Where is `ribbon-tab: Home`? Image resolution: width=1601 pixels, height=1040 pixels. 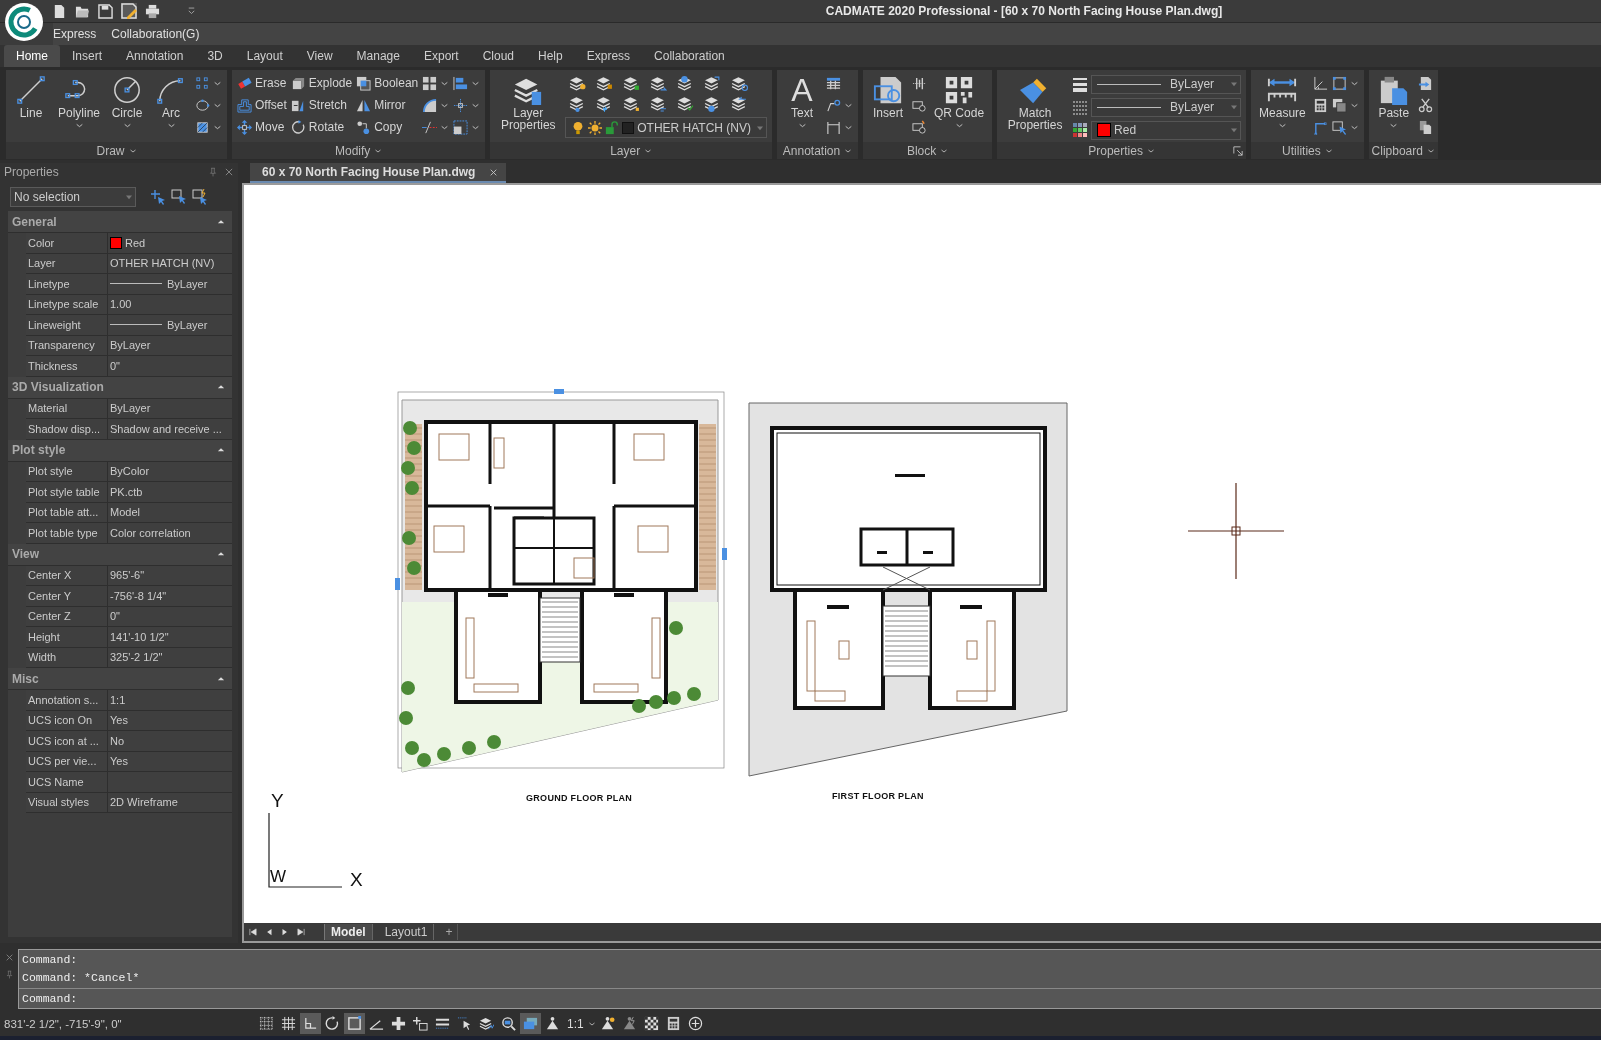 ribbon-tab: Home is located at coordinates (32, 56).